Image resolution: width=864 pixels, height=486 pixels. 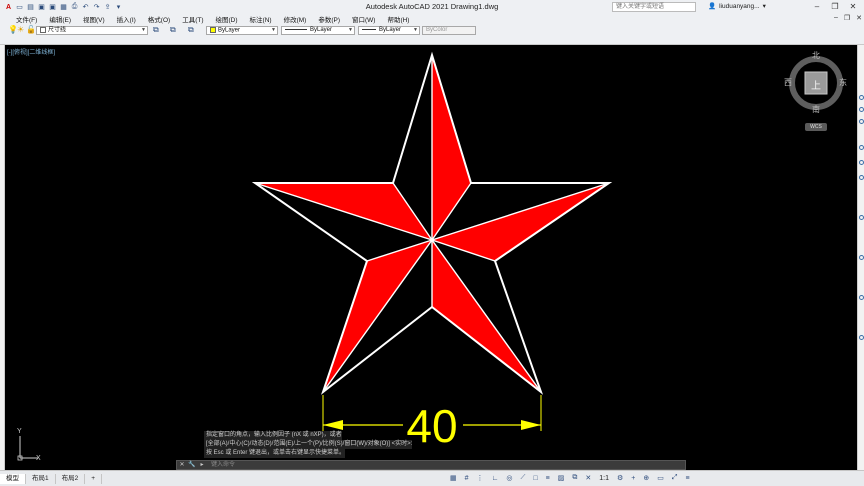 I want to click on new-file-icon: ▭, so click(x=19, y=7).